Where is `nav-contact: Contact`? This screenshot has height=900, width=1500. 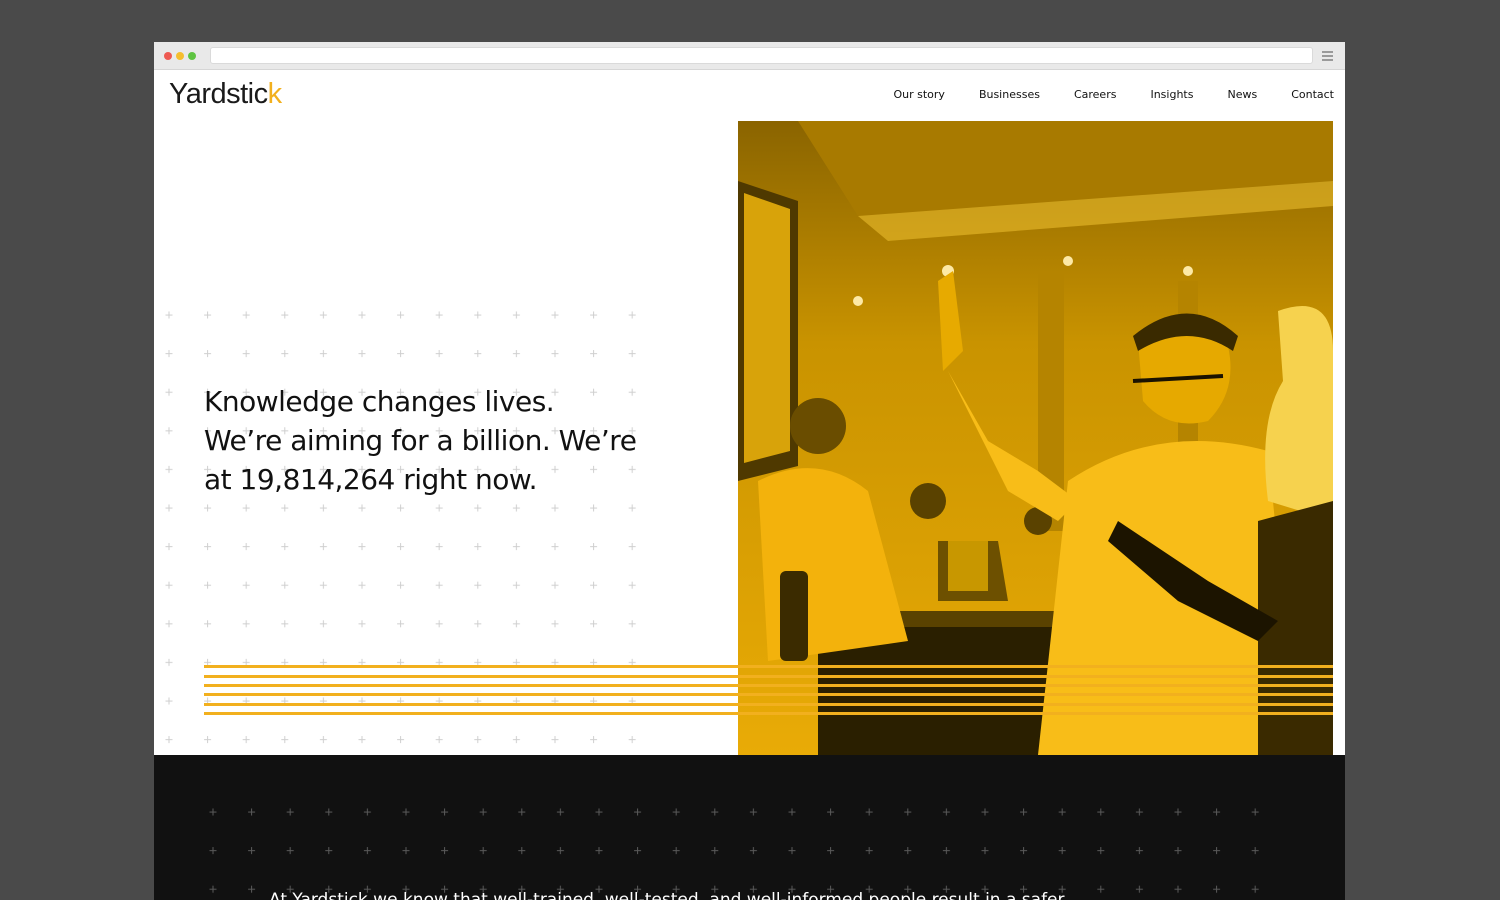
nav-contact: Contact is located at coordinates (1312, 94).